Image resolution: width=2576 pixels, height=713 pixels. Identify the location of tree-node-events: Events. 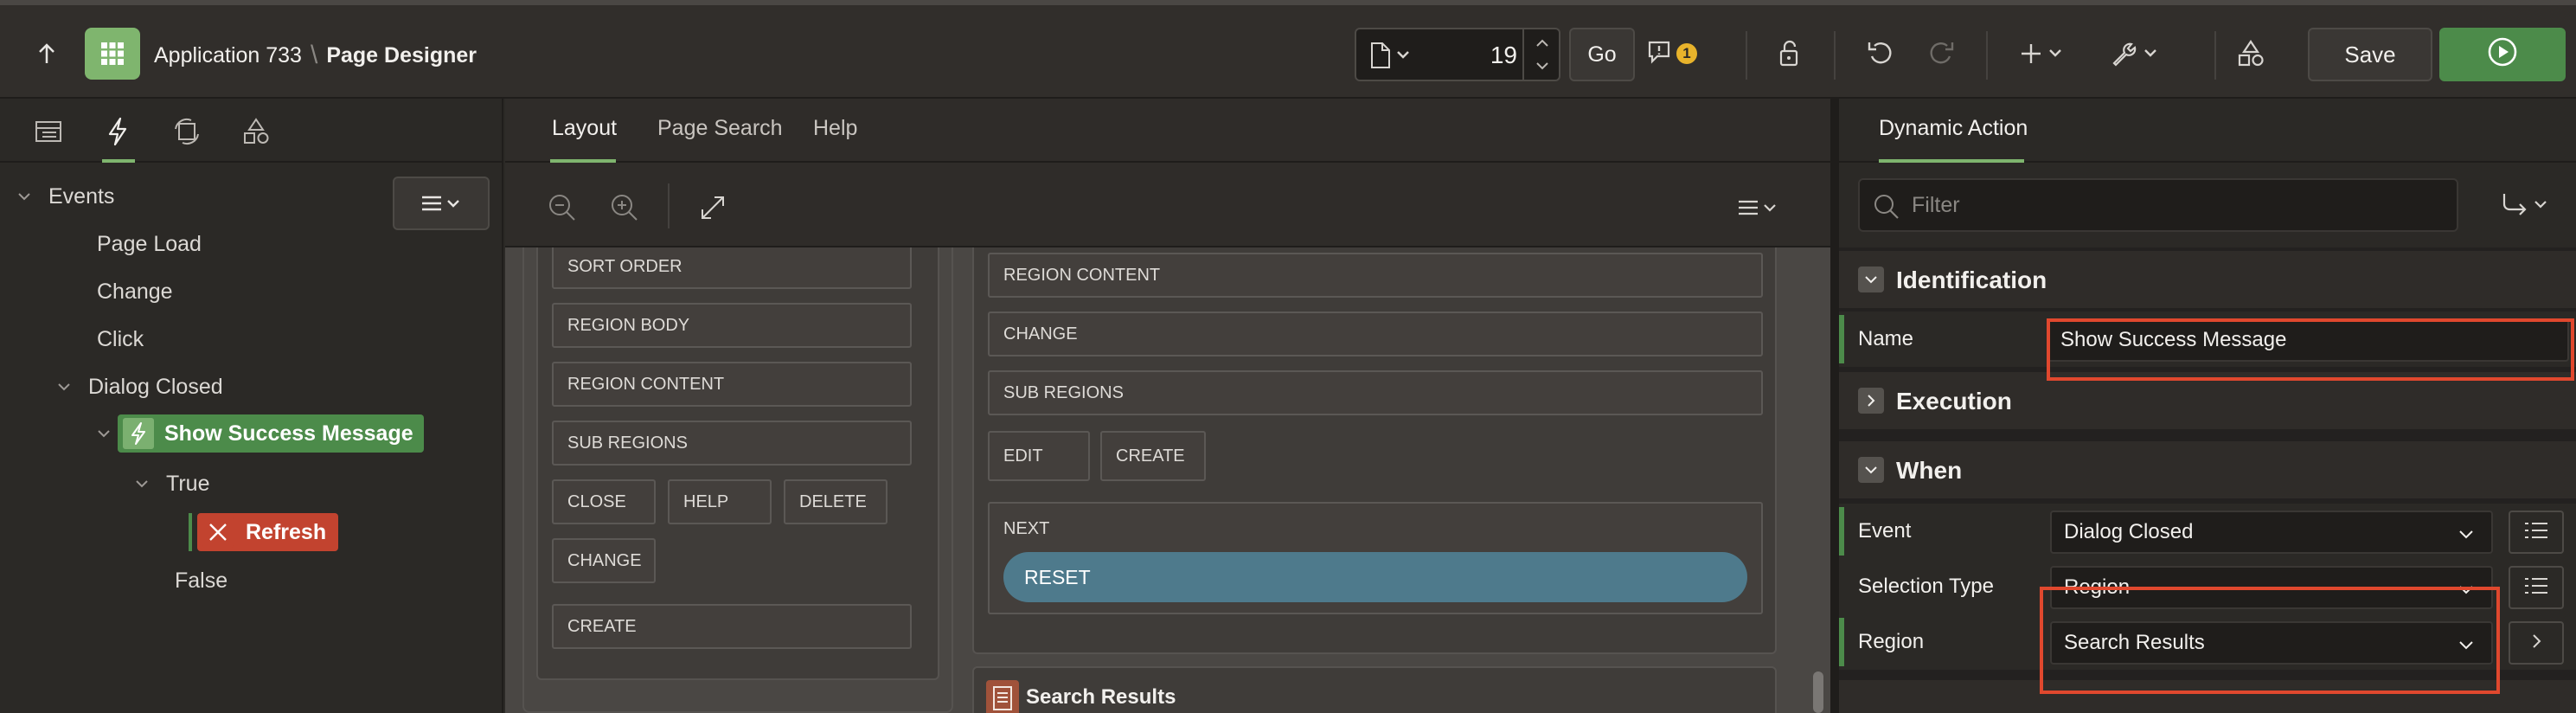
(65, 196).